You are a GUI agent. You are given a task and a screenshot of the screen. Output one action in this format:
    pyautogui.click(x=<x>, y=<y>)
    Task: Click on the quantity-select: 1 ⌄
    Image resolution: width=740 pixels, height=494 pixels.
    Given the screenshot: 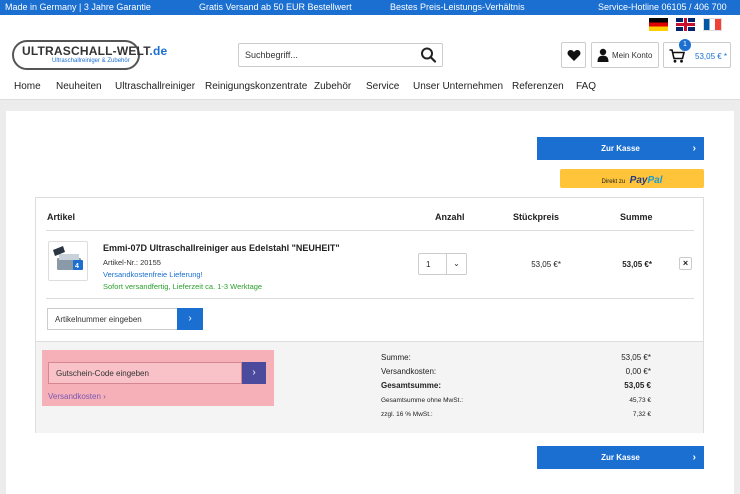 What is the action you would take?
    pyautogui.click(x=442, y=264)
    